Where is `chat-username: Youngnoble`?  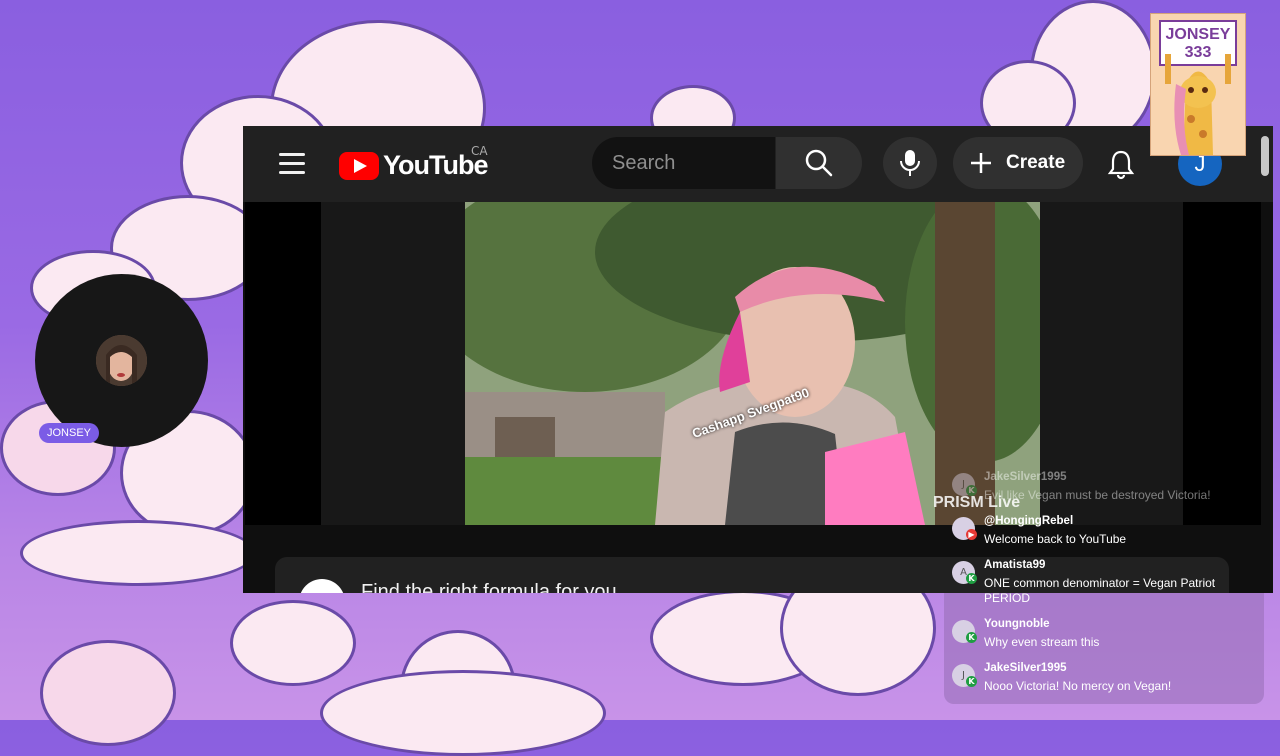
chat-username: Youngnoble is located at coordinates (1017, 624).